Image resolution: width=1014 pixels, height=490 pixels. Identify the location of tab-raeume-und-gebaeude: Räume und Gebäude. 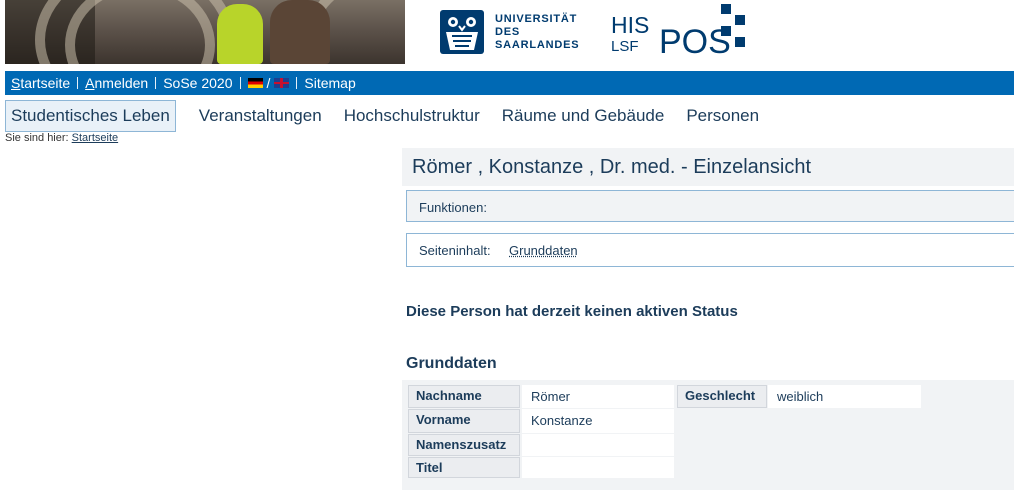
(583, 116).